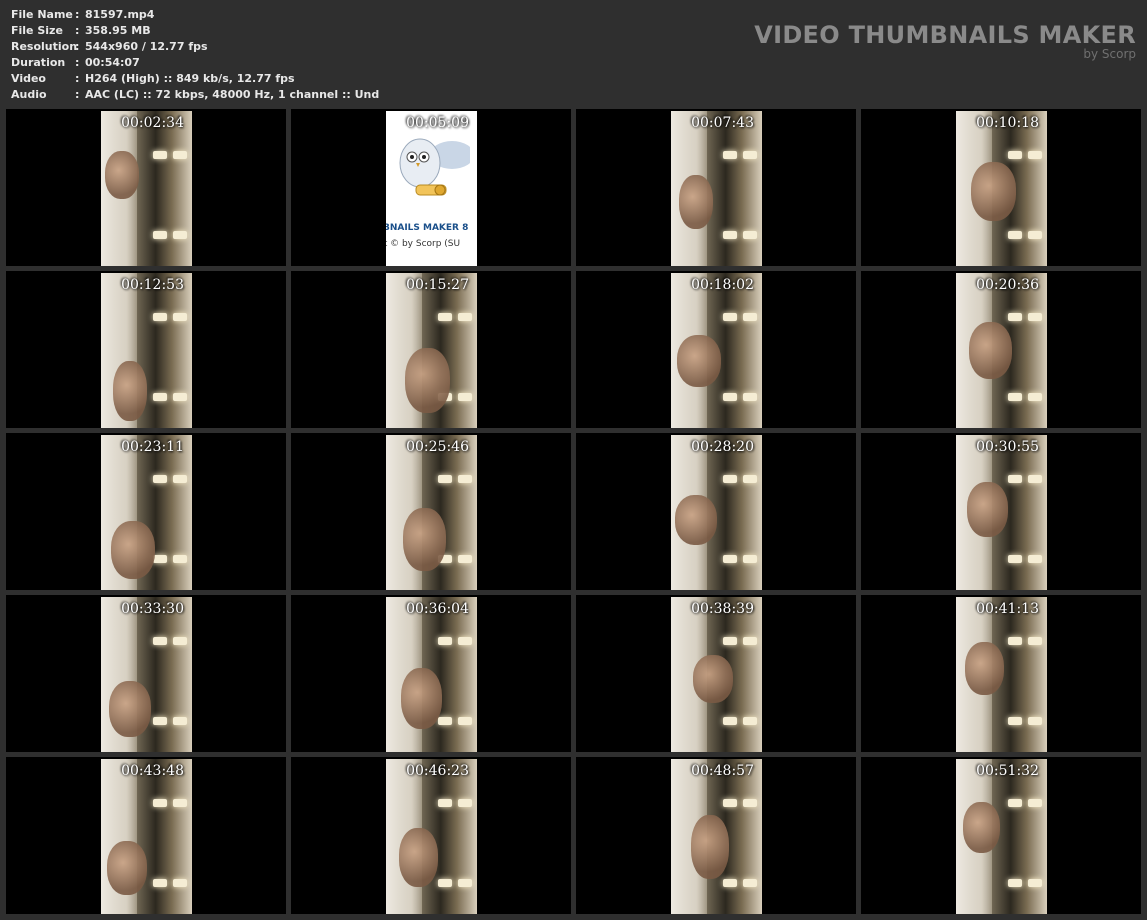 This screenshot has height=920, width=1147. I want to click on thumbnail-cell: 00:48:57, so click(716, 835).